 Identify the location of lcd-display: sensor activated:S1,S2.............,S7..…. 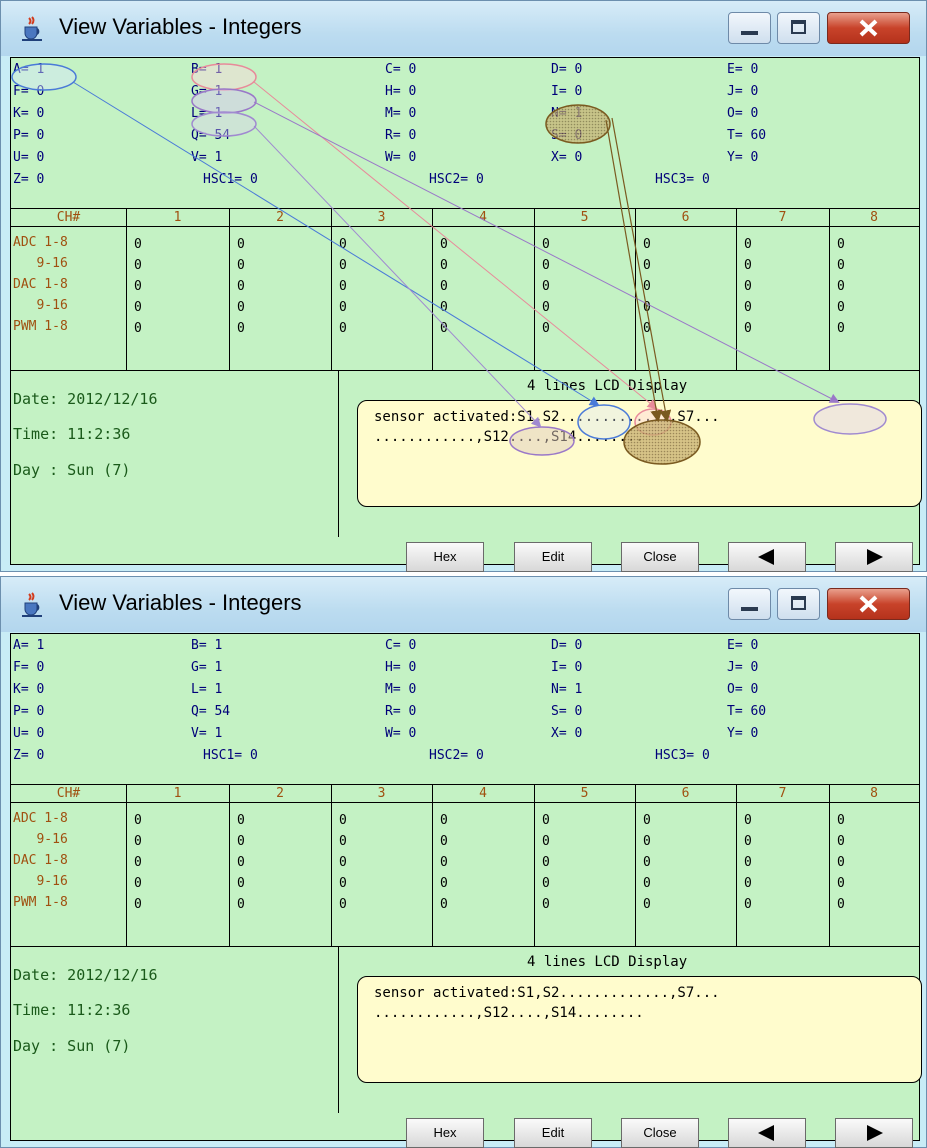
(639, 1029).